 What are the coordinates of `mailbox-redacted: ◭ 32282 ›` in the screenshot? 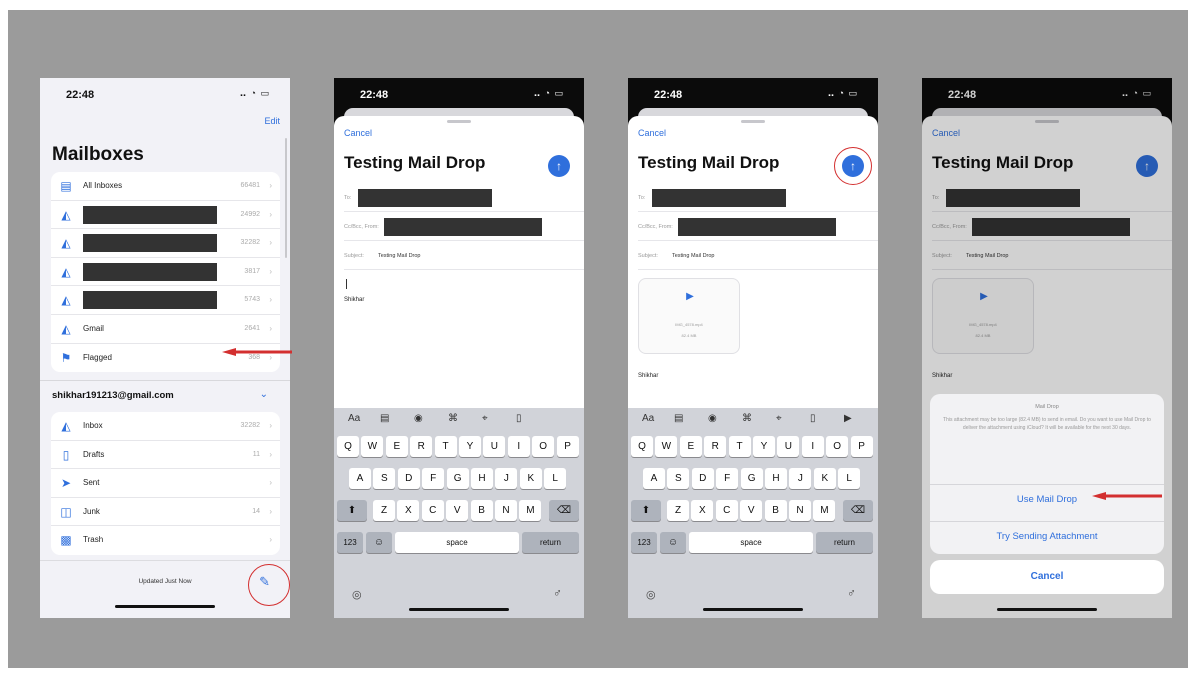 It's located at (165, 243).